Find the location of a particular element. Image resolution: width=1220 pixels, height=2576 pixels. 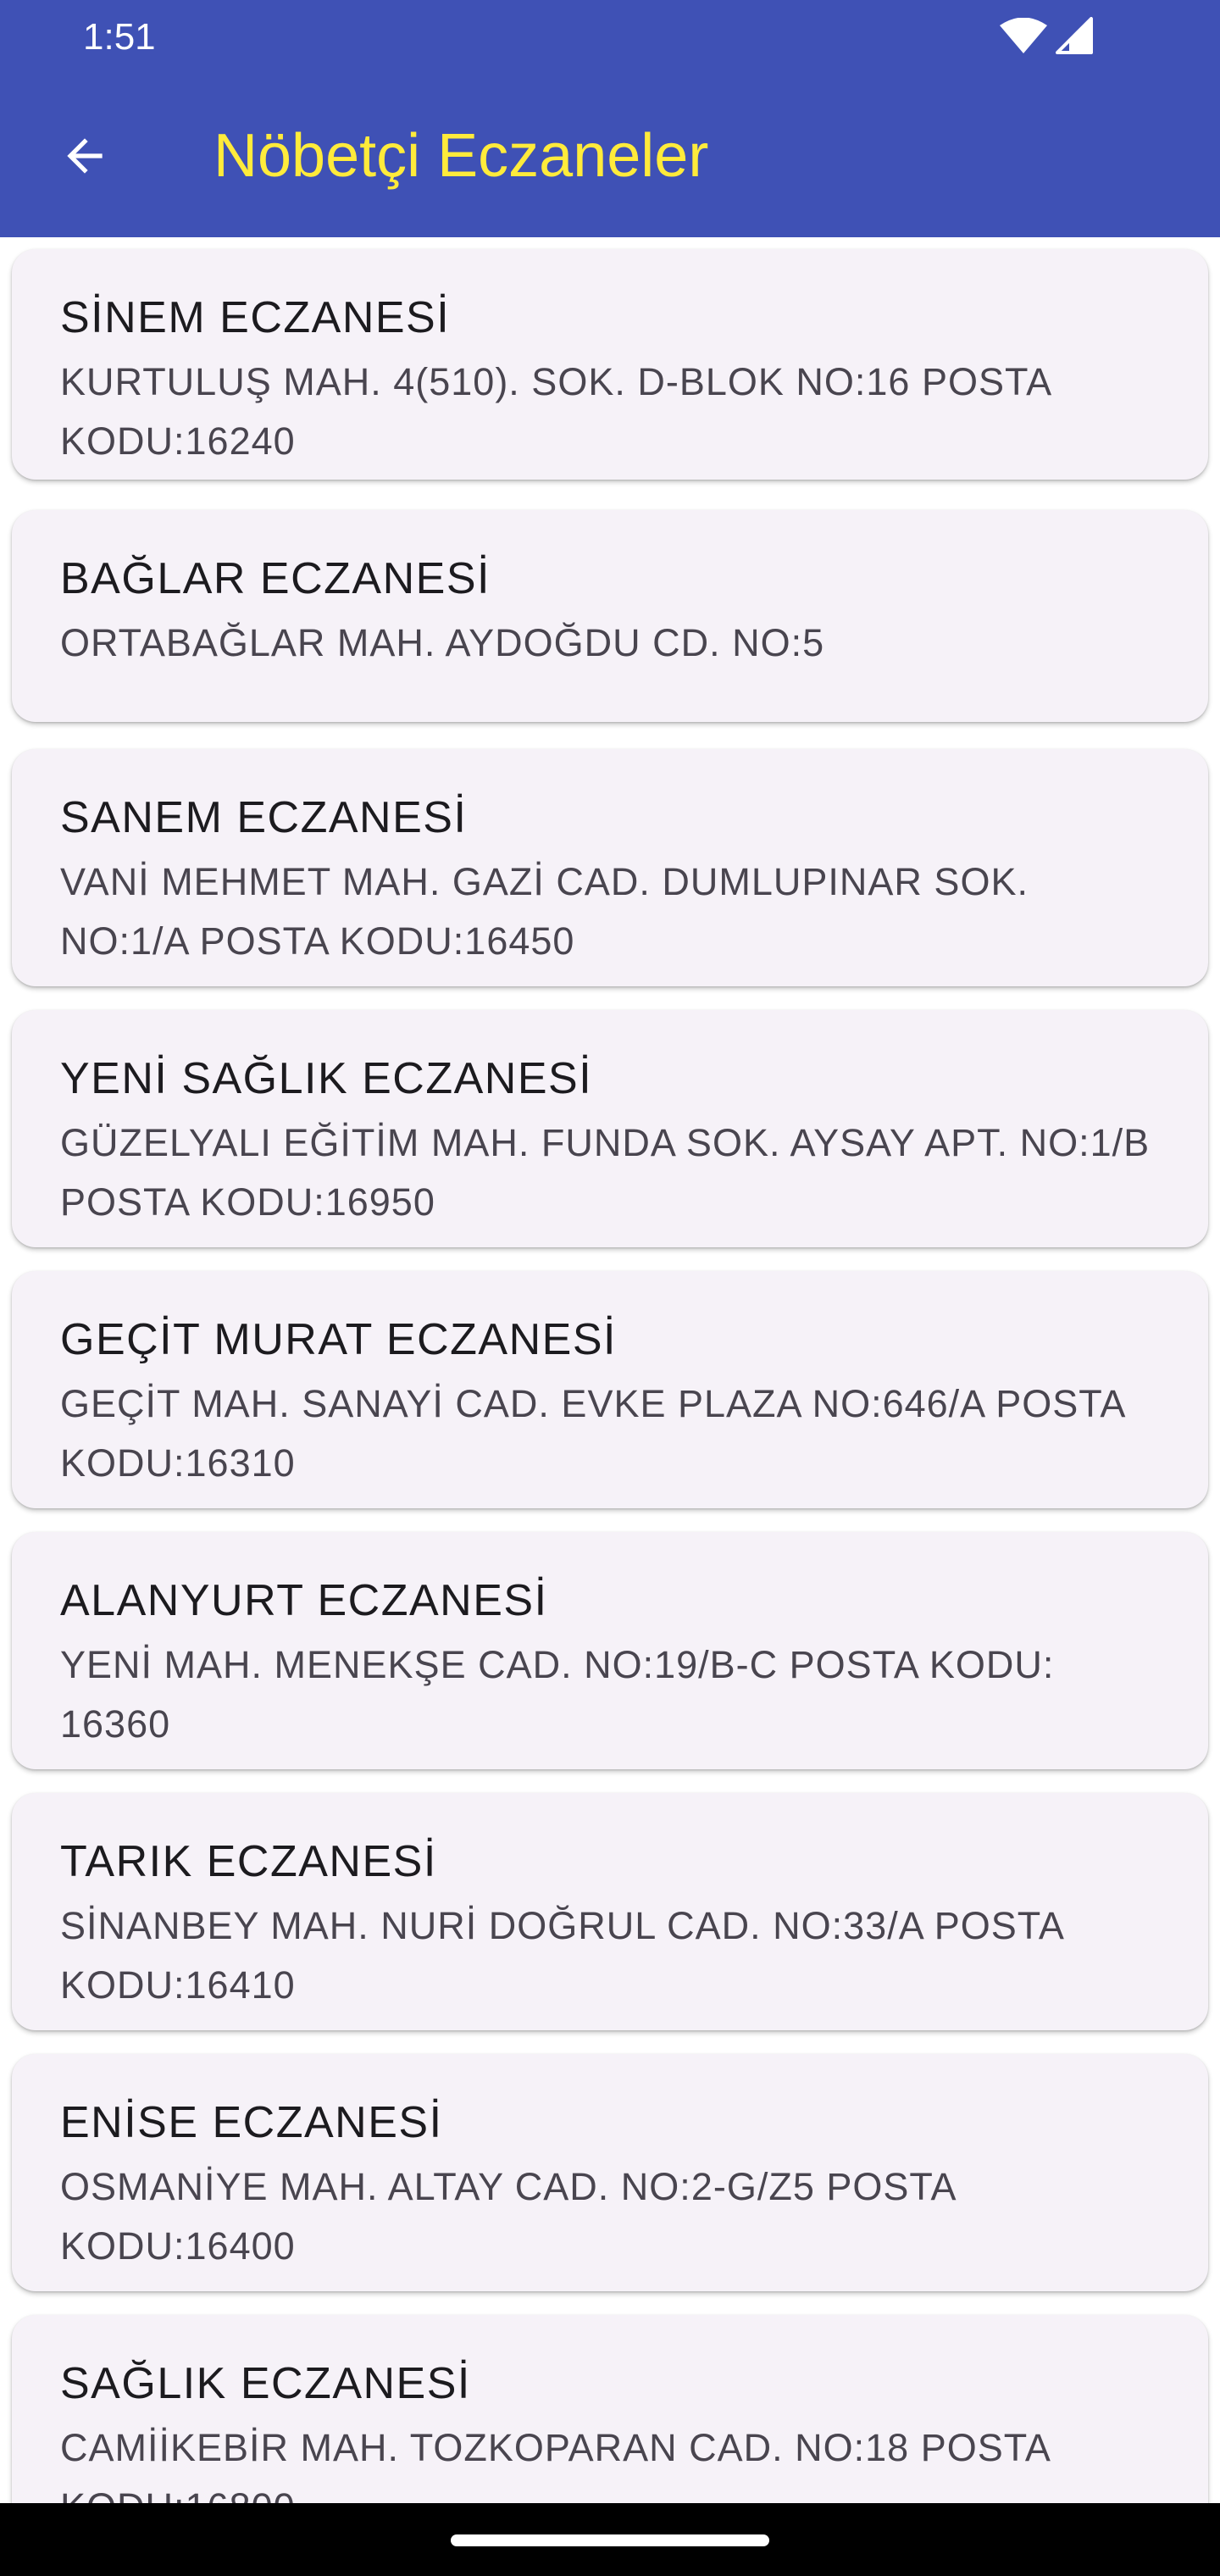

page-title: Nöbetçi Eczaneler is located at coordinates (461, 156).